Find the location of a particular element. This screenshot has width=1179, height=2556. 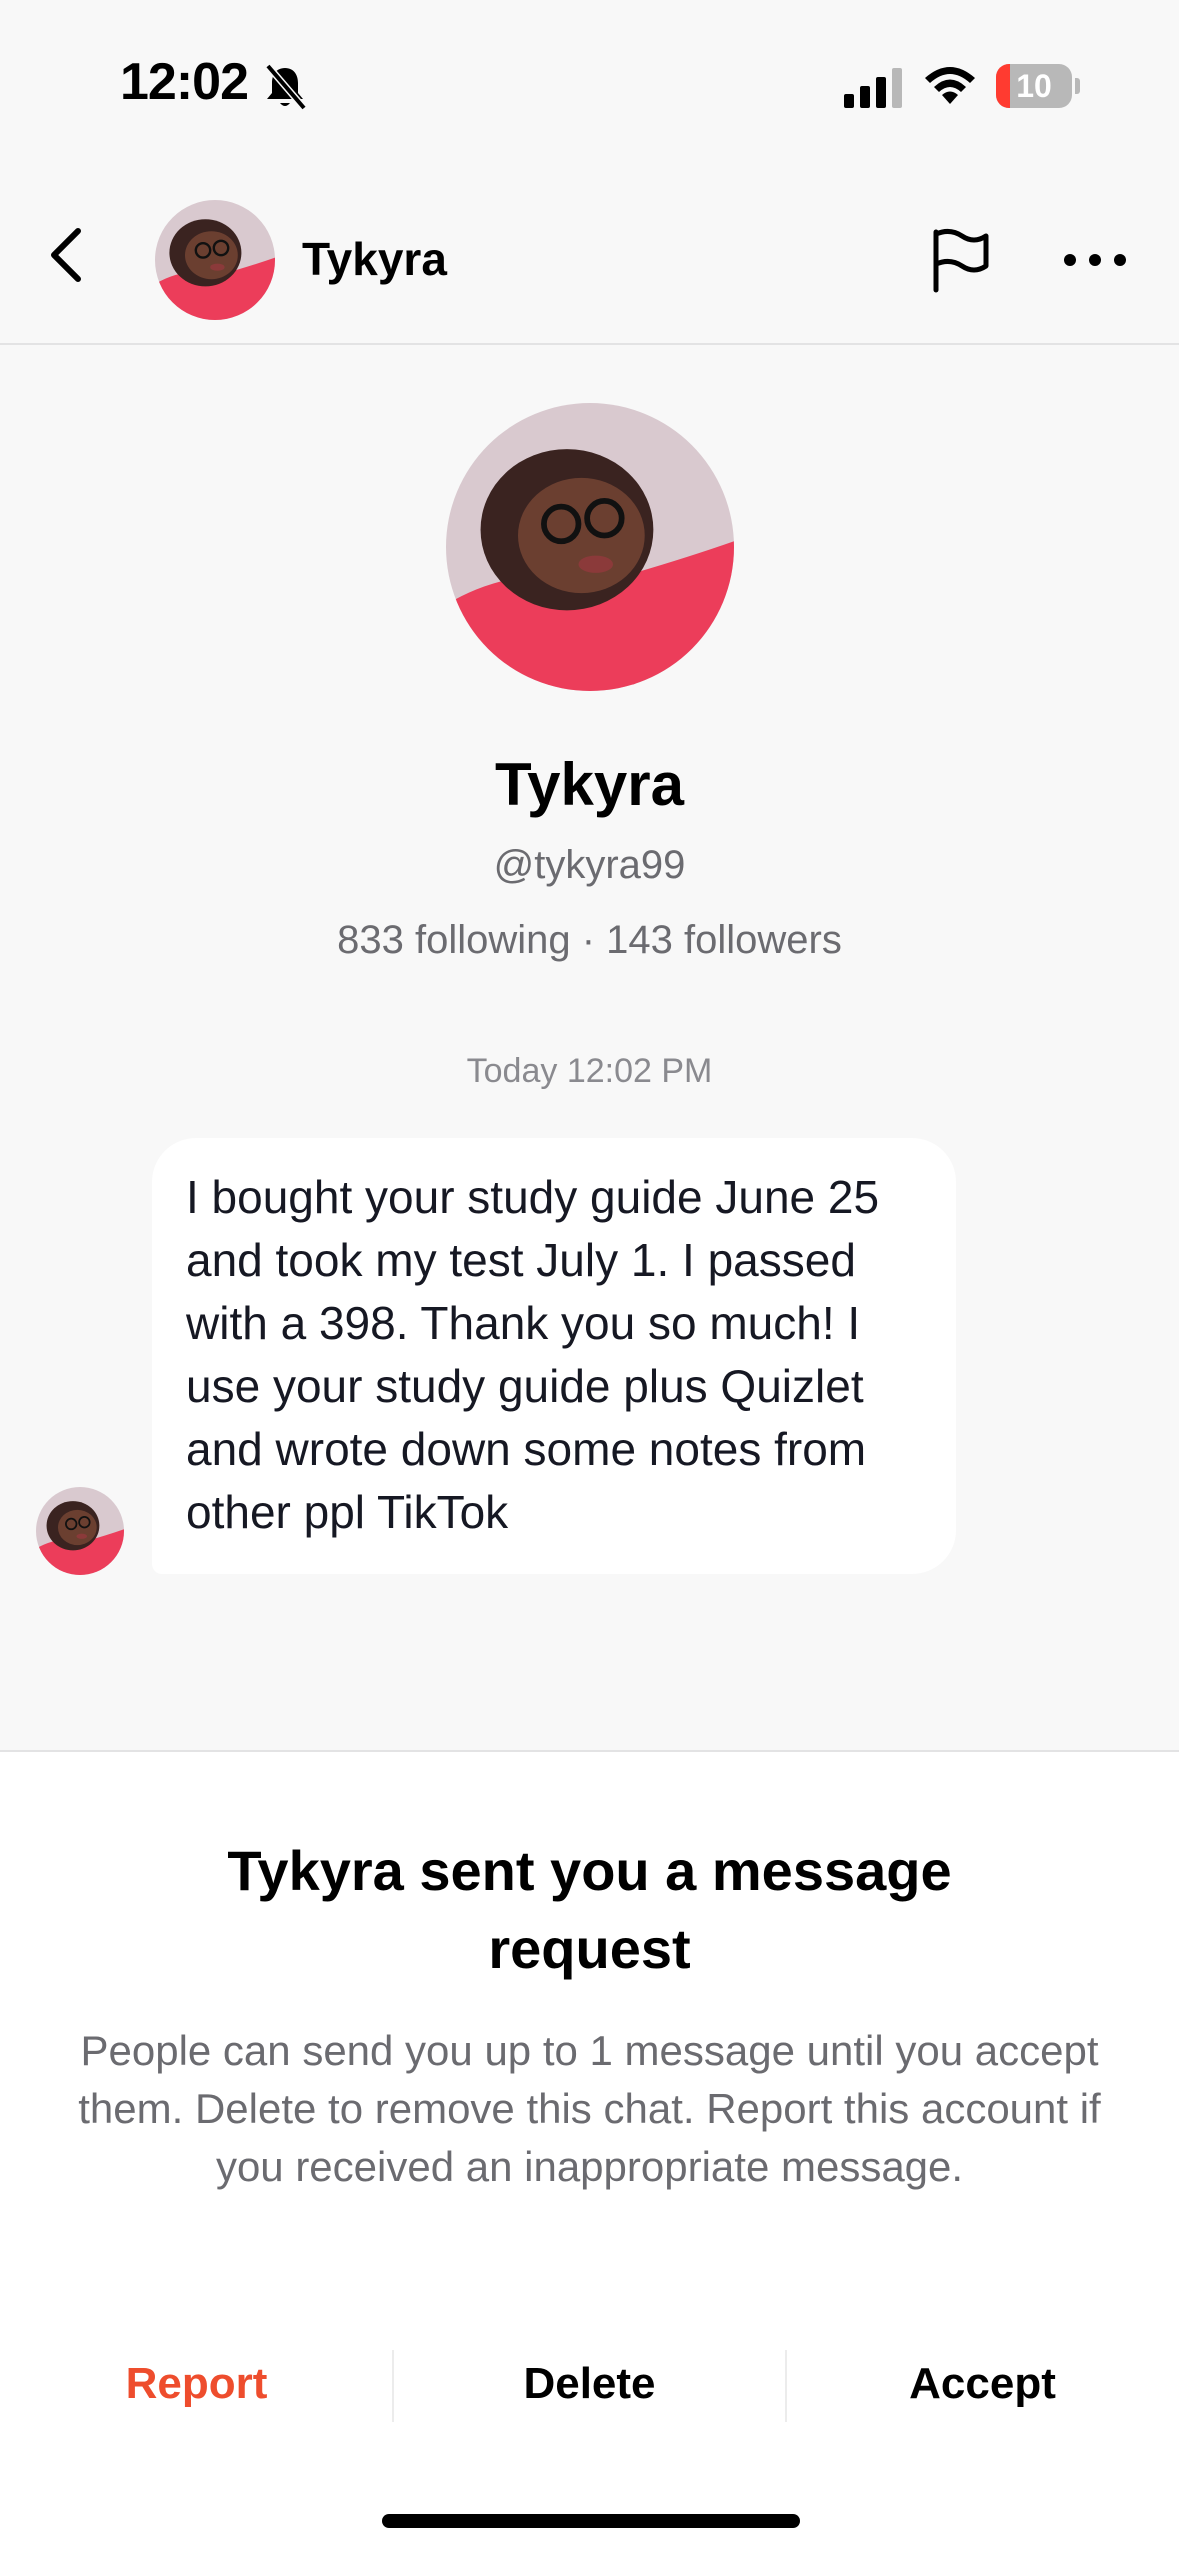

battery-level: 10 is located at coordinates (1034, 86).